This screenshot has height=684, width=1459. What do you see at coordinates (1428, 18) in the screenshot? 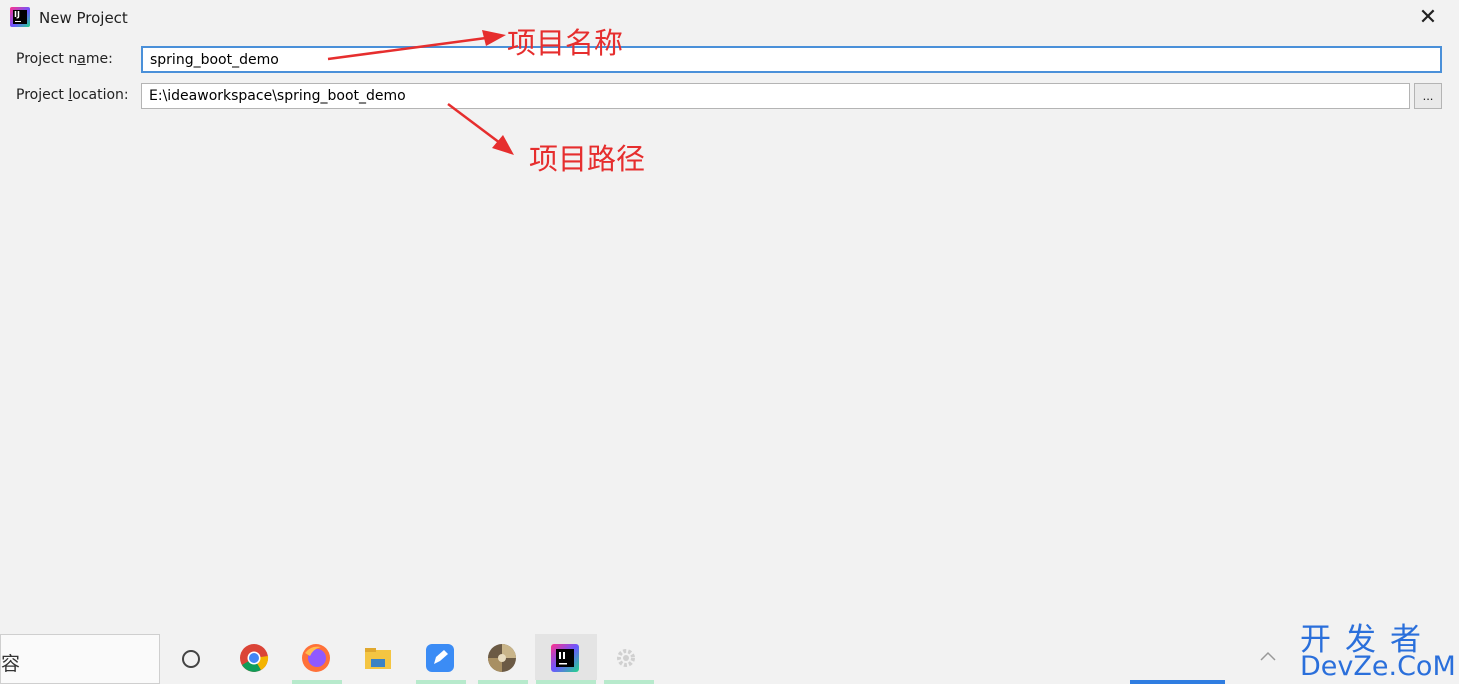
I see `close-button: ✕` at bounding box center [1428, 18].